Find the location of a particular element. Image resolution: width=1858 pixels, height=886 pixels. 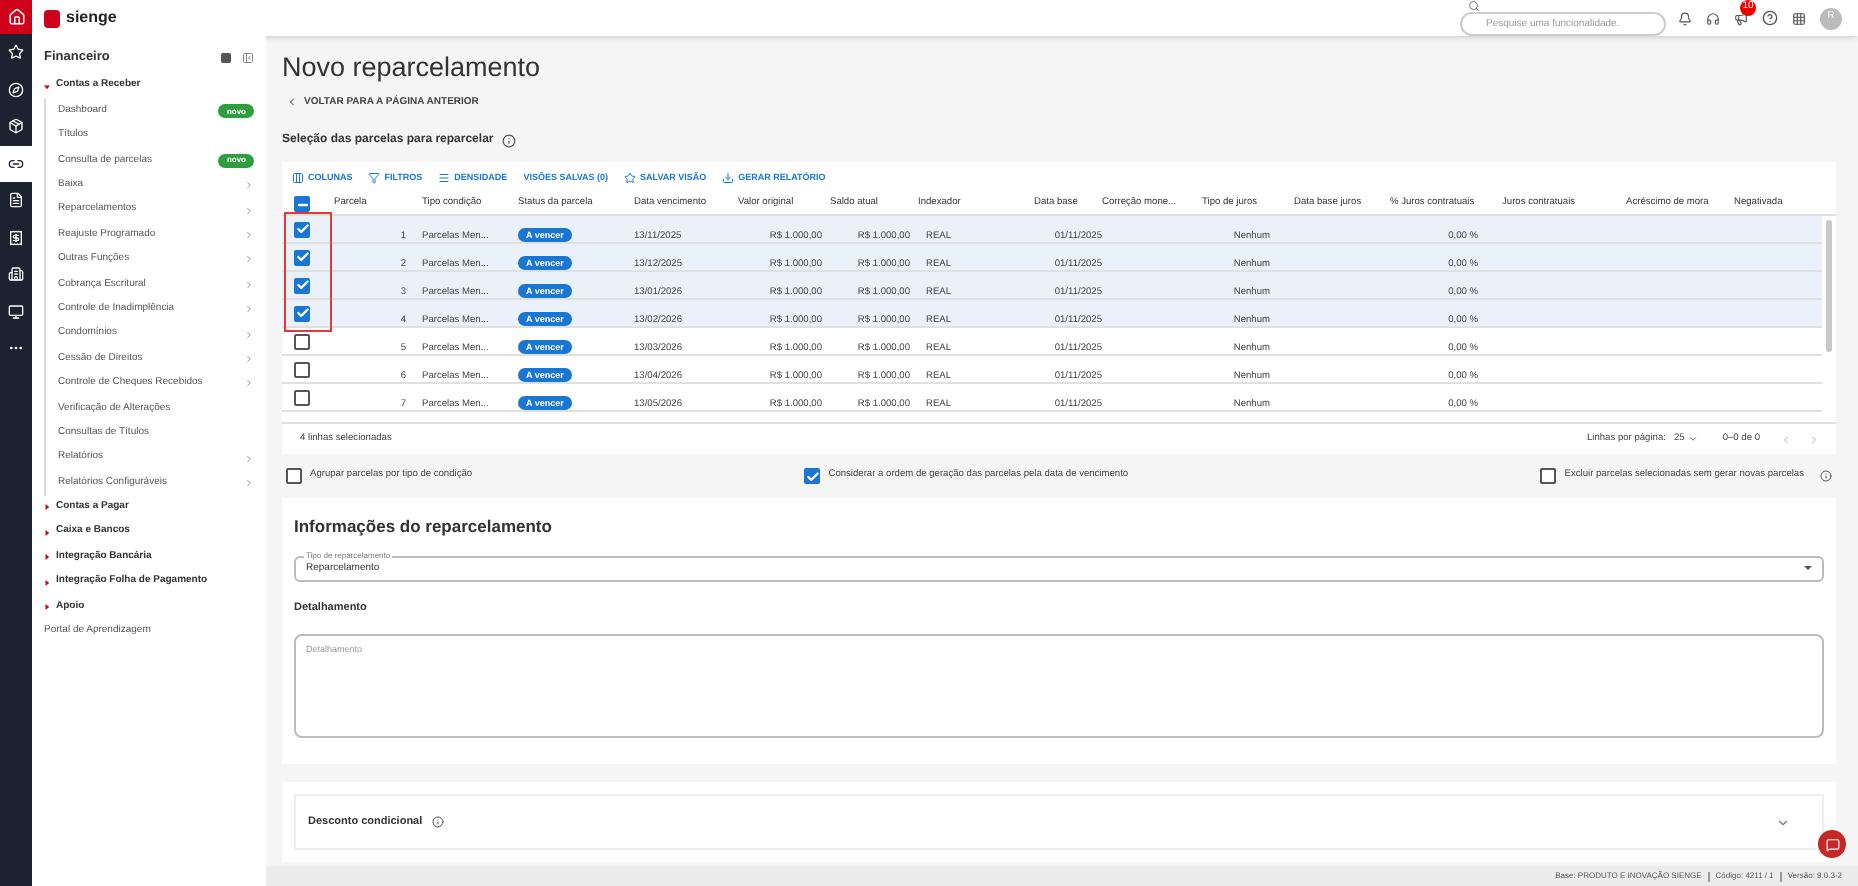

bell-icon is located at coordinates (1685, 18).